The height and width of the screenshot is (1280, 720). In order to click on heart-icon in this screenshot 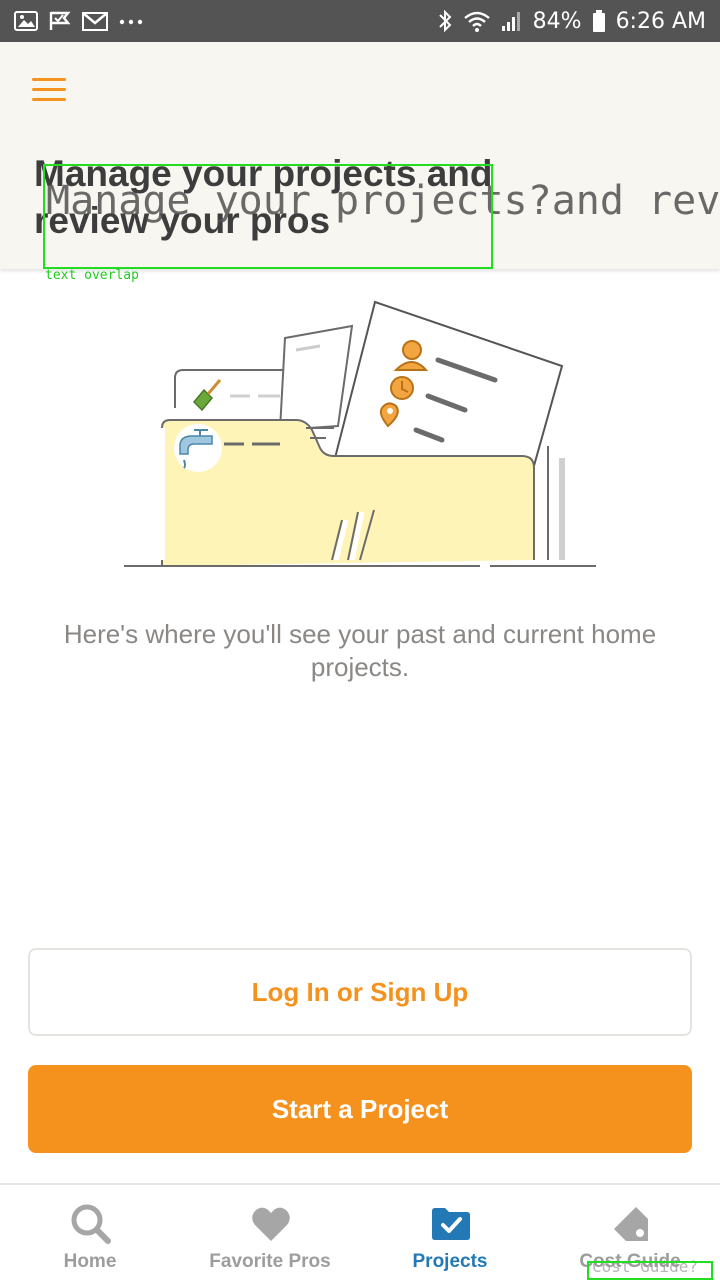, I will do `click(271, 1224)`.